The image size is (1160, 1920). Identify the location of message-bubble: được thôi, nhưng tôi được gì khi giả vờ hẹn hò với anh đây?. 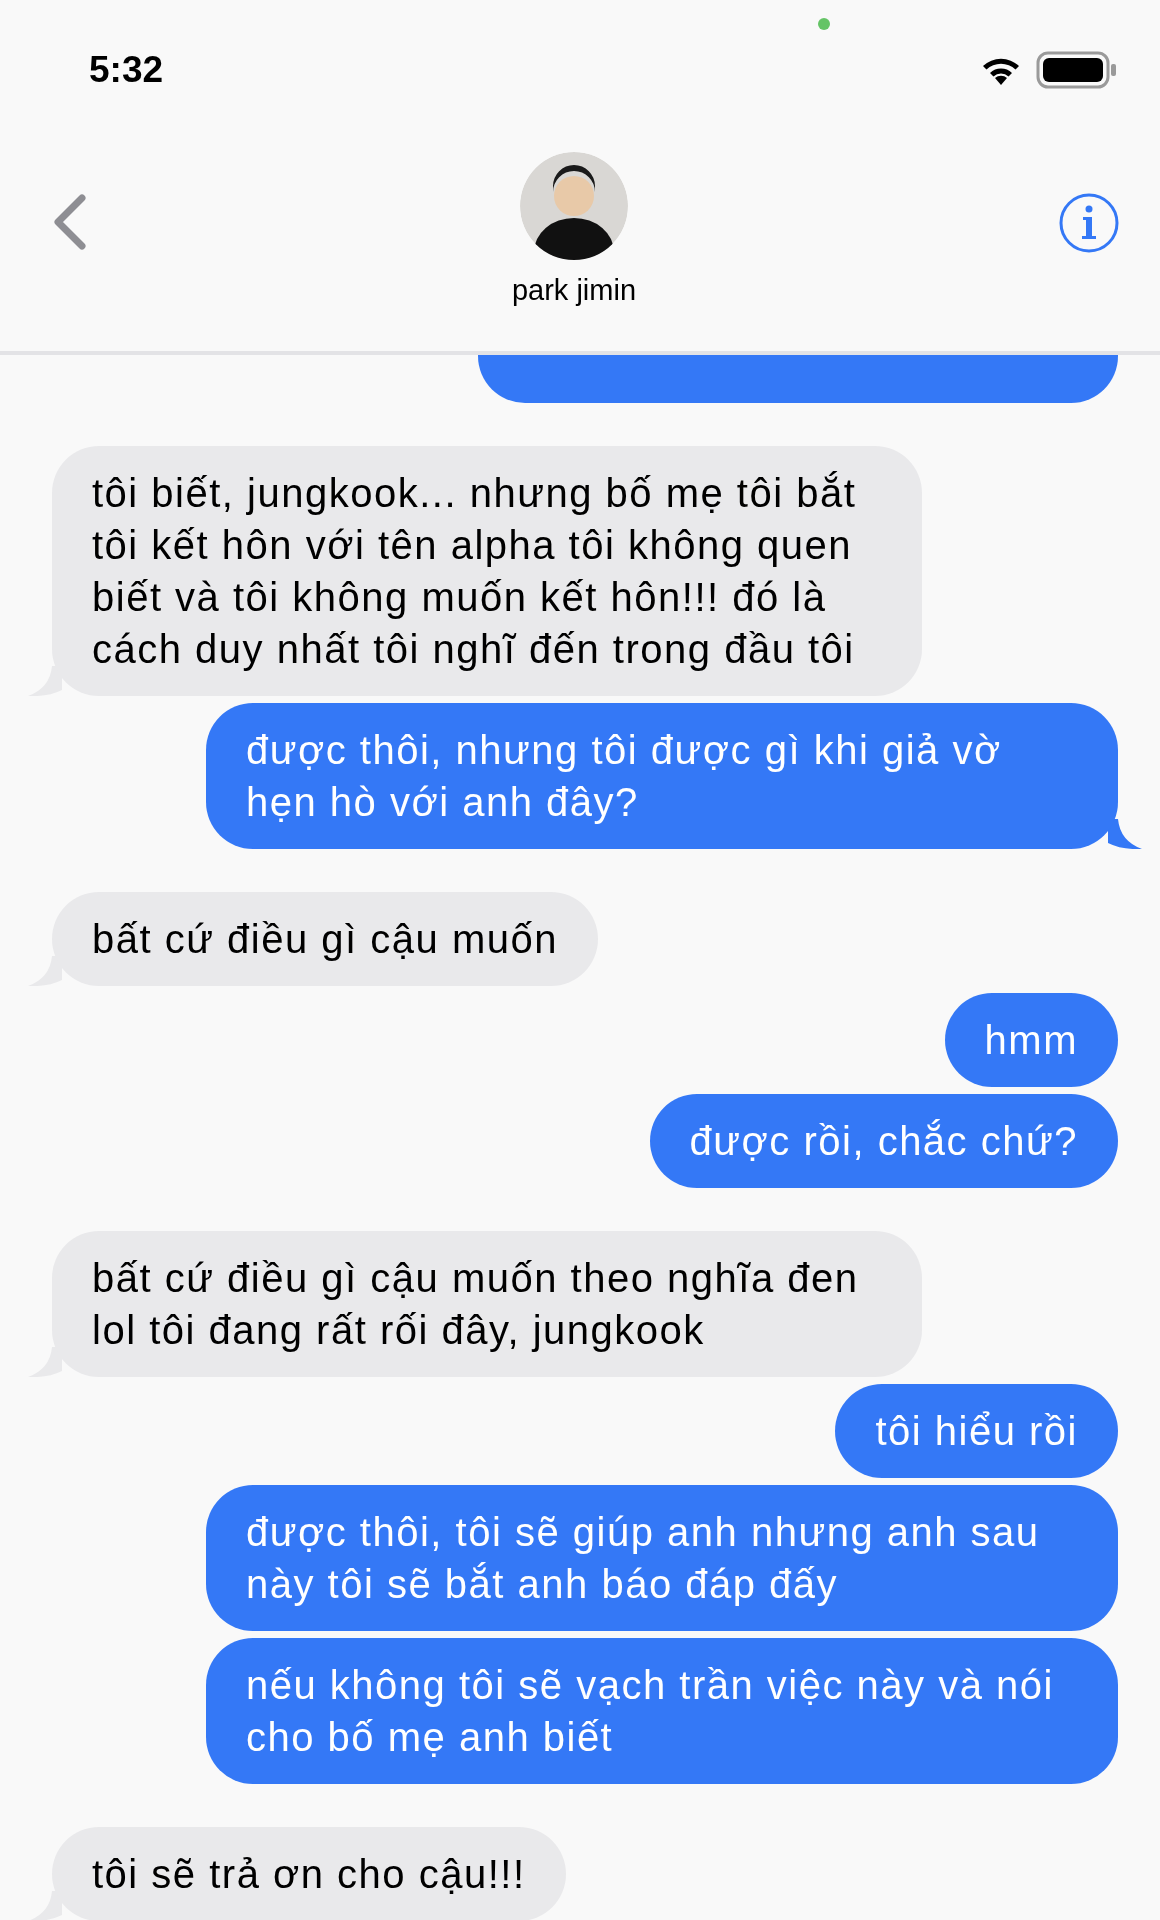
(662, 776).